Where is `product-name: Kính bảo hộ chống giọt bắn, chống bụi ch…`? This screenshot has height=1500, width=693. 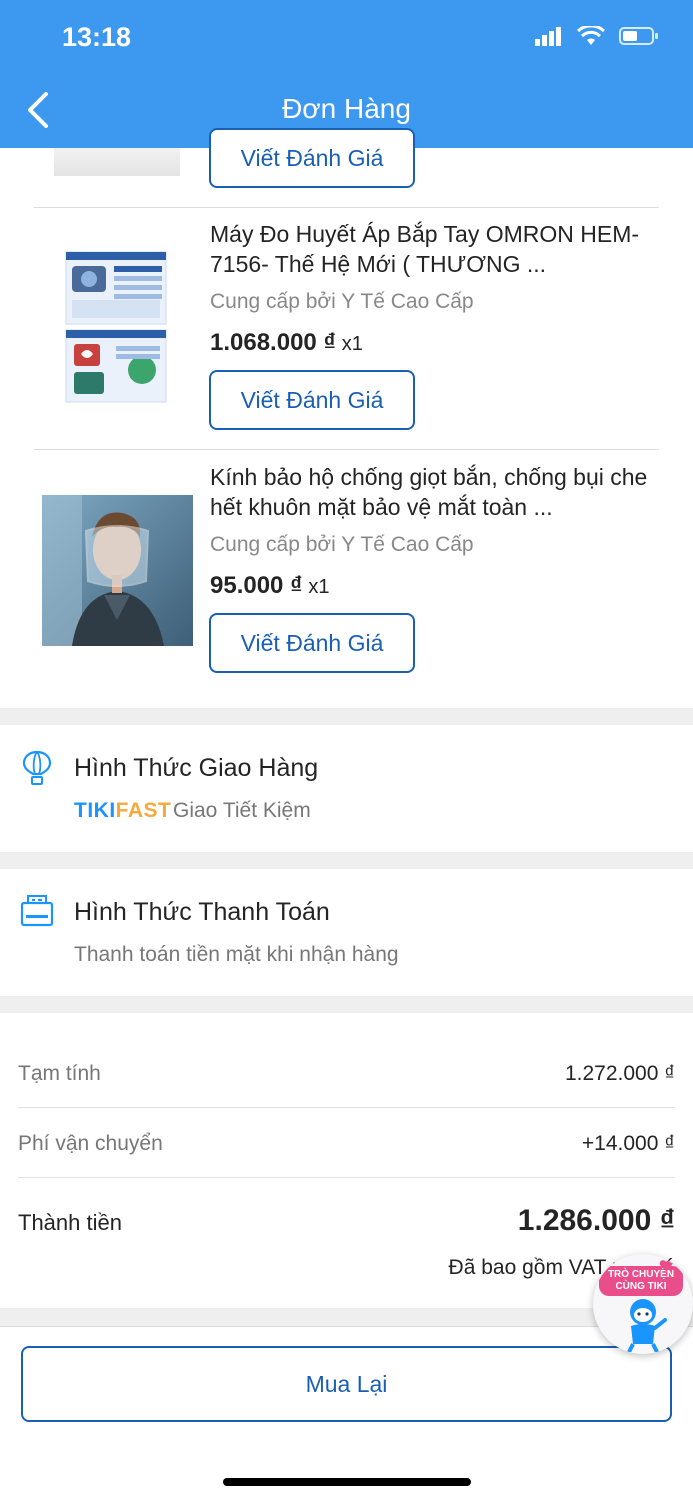 product-name: Kính bảo hộ chống giọt bắn, chống bụi ch… is located at coordinates (435, 492).